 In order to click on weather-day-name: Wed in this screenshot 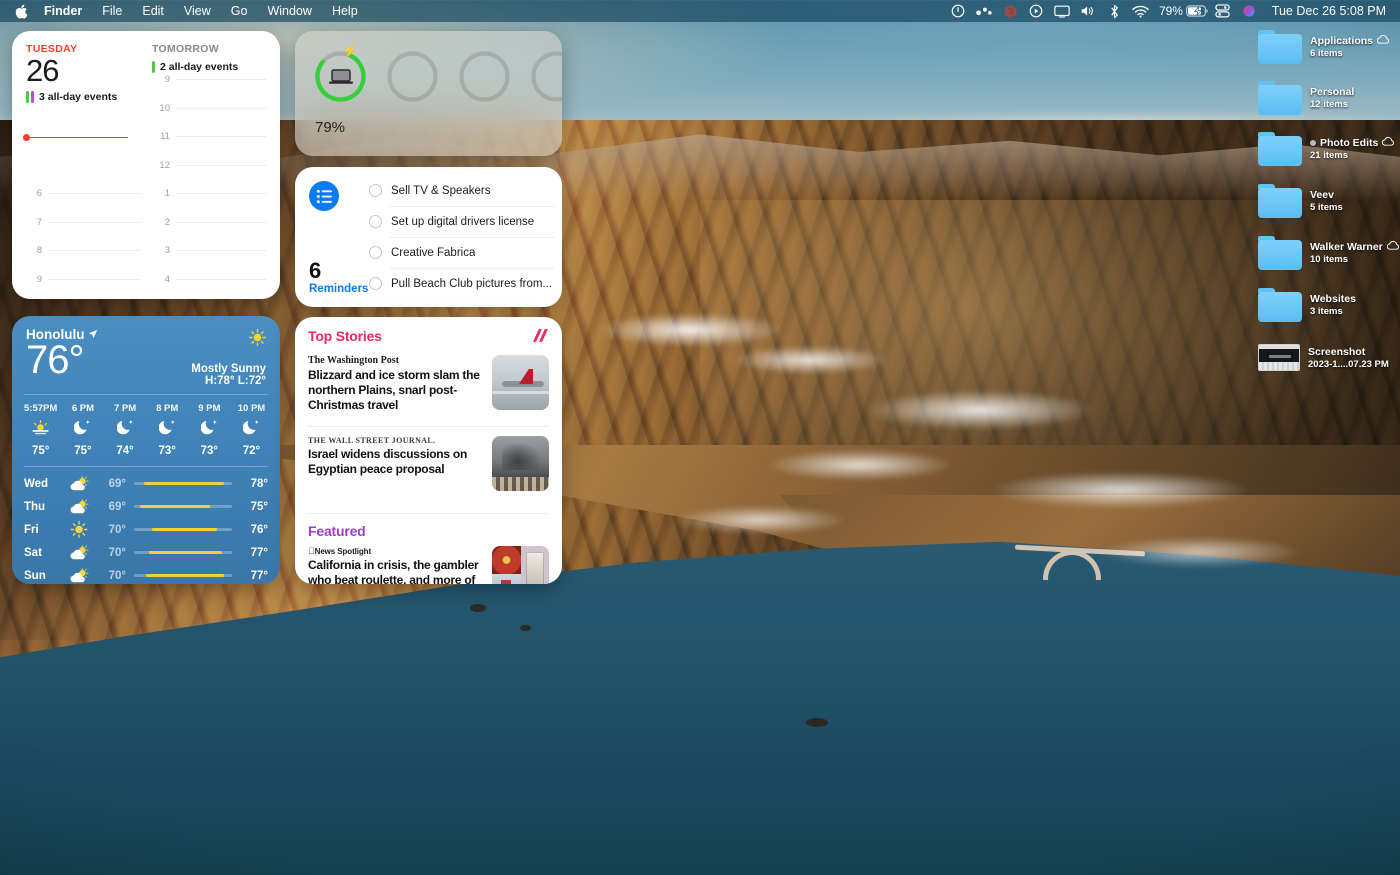, I will do `click(36, 483)`.